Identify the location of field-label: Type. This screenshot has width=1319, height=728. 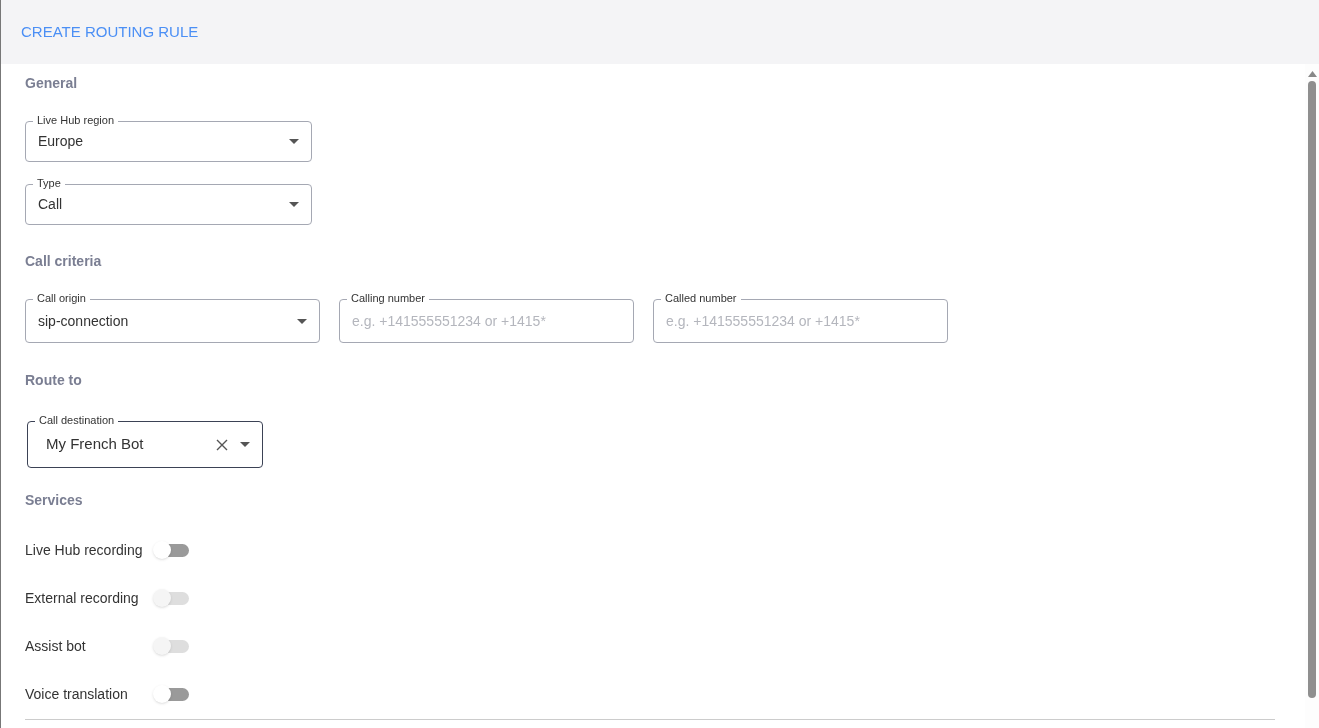
(49, 183).